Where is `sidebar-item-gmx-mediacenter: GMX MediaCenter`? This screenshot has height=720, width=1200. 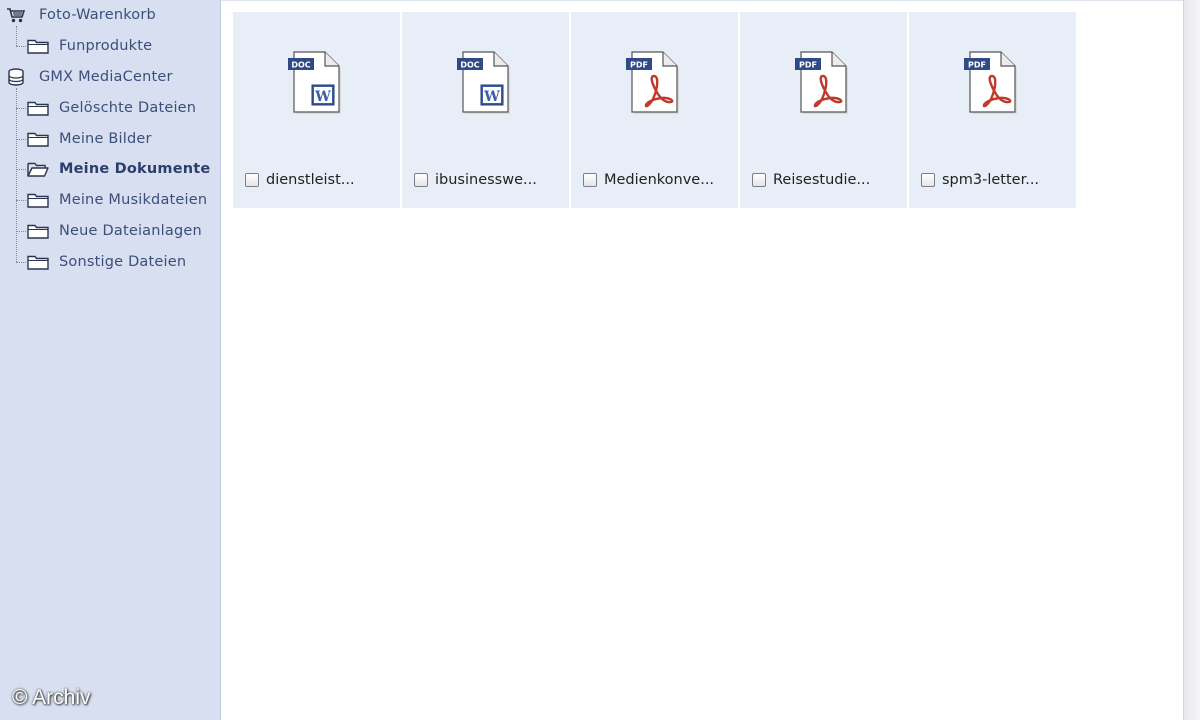
sidebar-item-gmx-mediacenter: GMX MediaCenter is located at coordinates (89, 77).